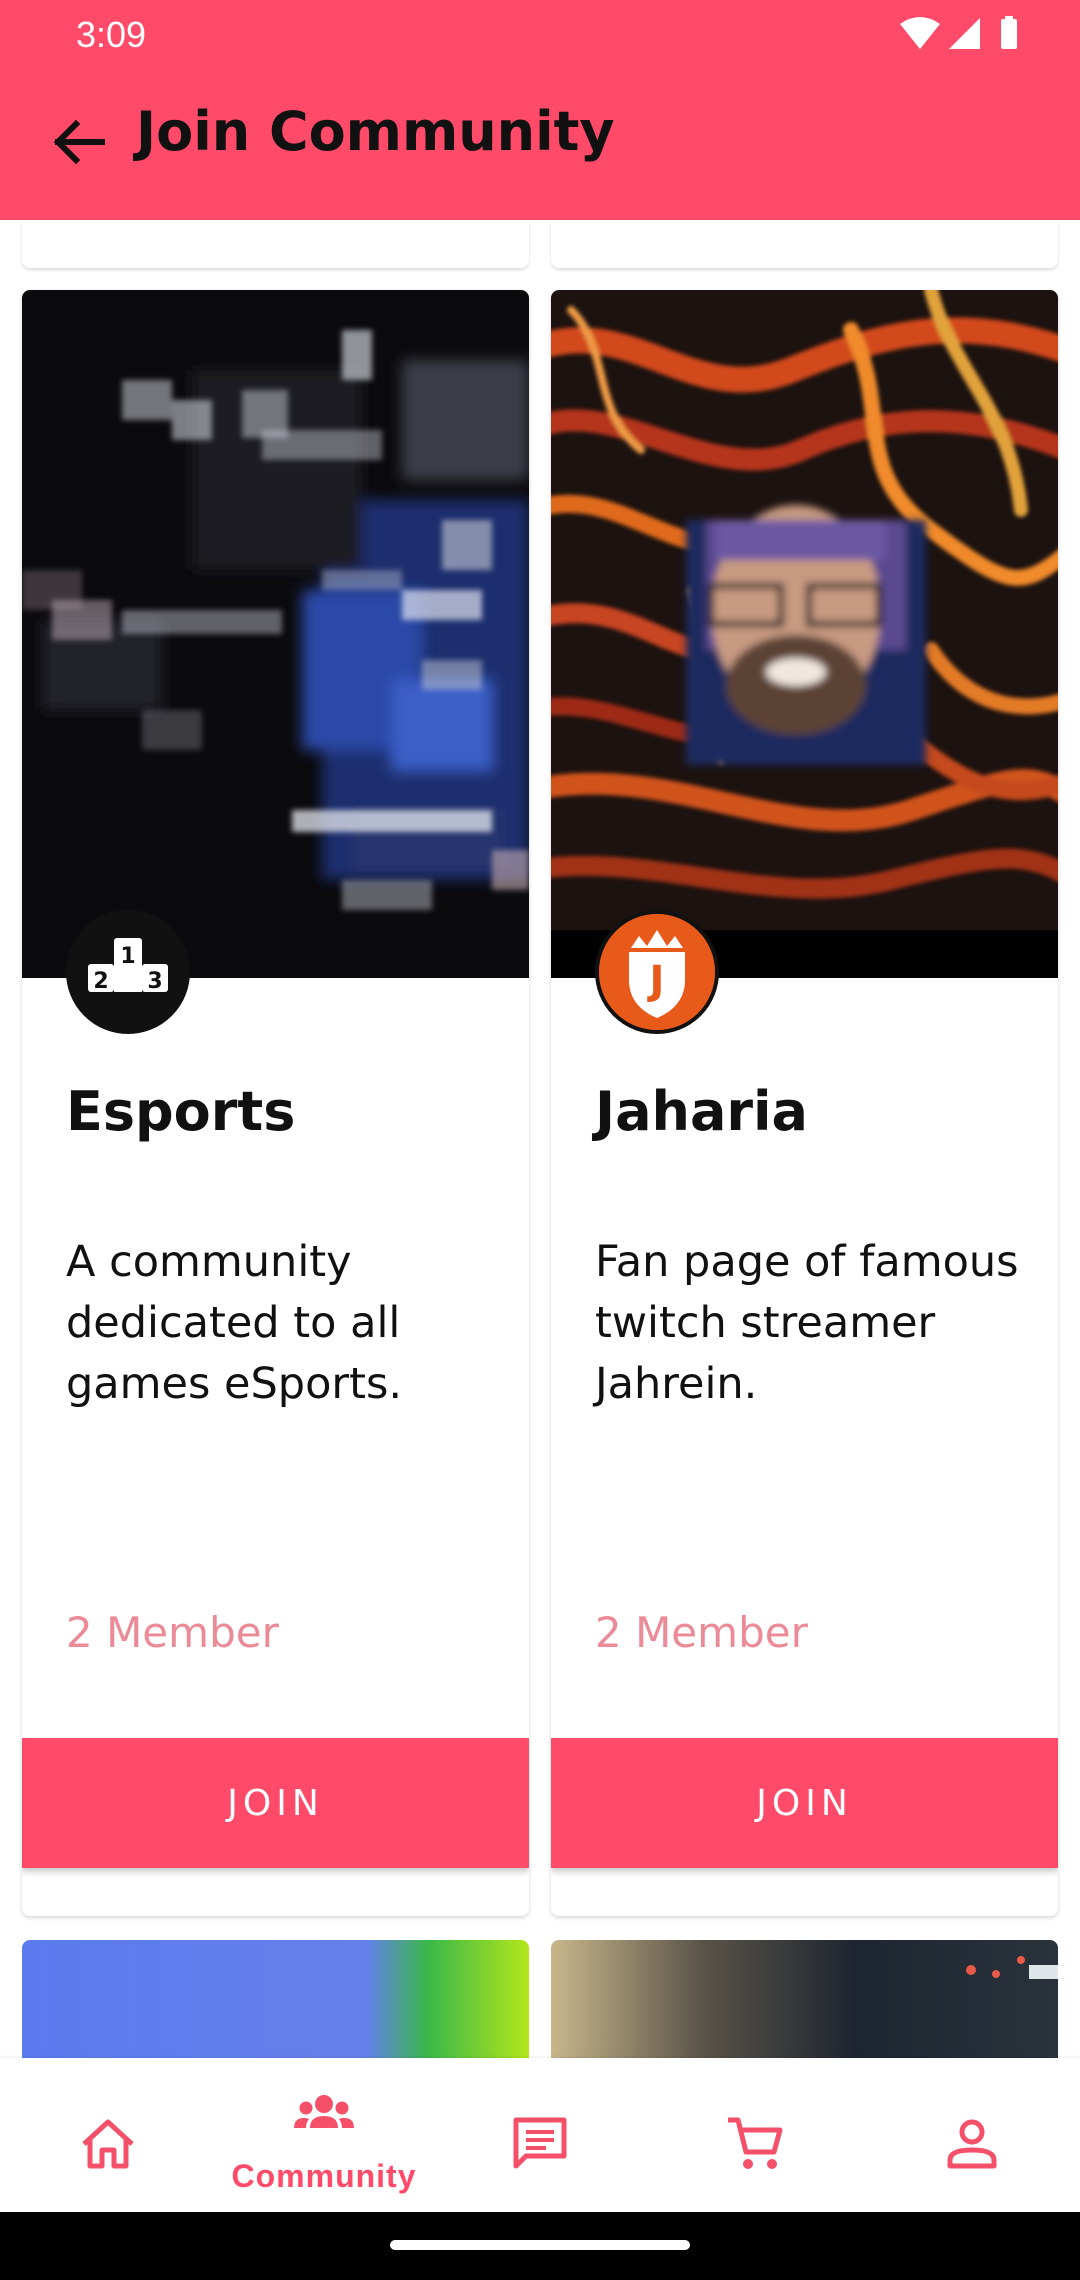 Image resolution: width=1080 pixels, height=2280 pixels. What do you see at coordinates (755, 2143) in the screenshot?
I see `cart-icon` at bounding box center [755, 2143].